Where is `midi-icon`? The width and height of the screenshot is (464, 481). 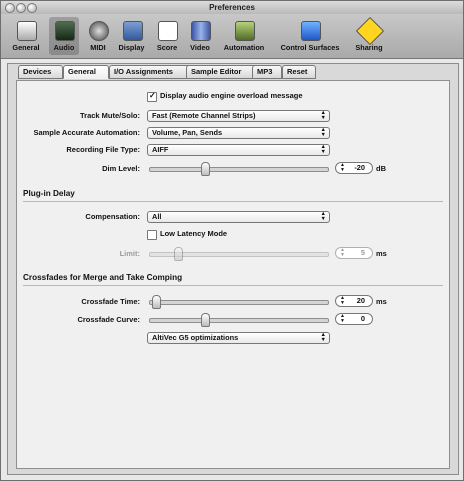 midi-icon is located at coordinates (99, 31).